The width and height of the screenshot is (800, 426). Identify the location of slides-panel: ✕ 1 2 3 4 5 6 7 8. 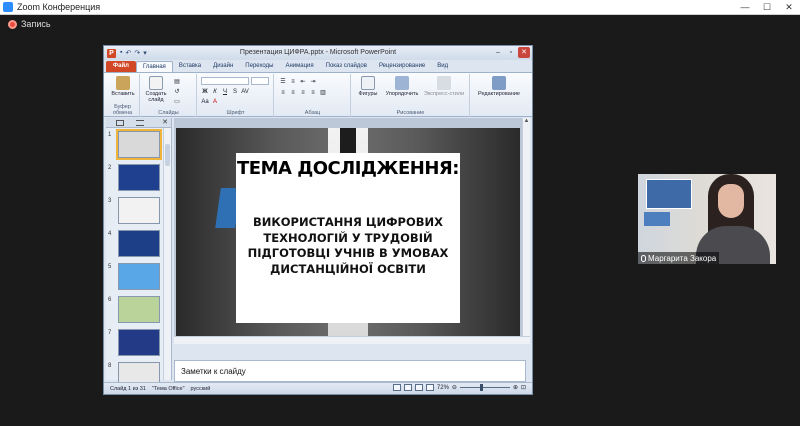
(139, 253).